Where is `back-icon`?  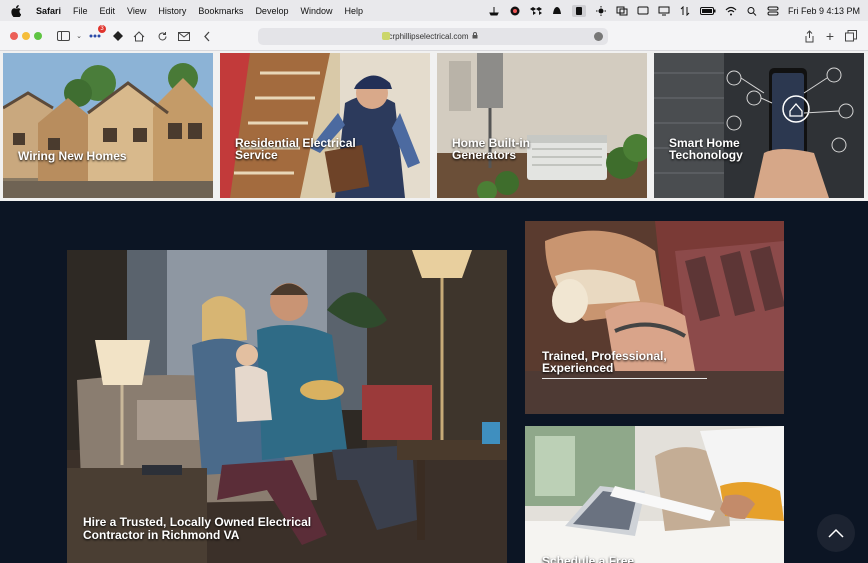
back-icon is located at coordinates (207, 36).